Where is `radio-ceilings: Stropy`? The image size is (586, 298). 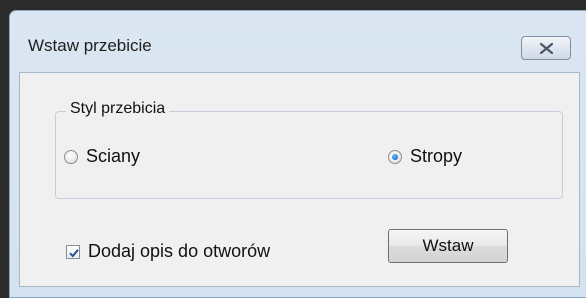 radio-ceilings: Stropy is located at coordinates (425, 156).